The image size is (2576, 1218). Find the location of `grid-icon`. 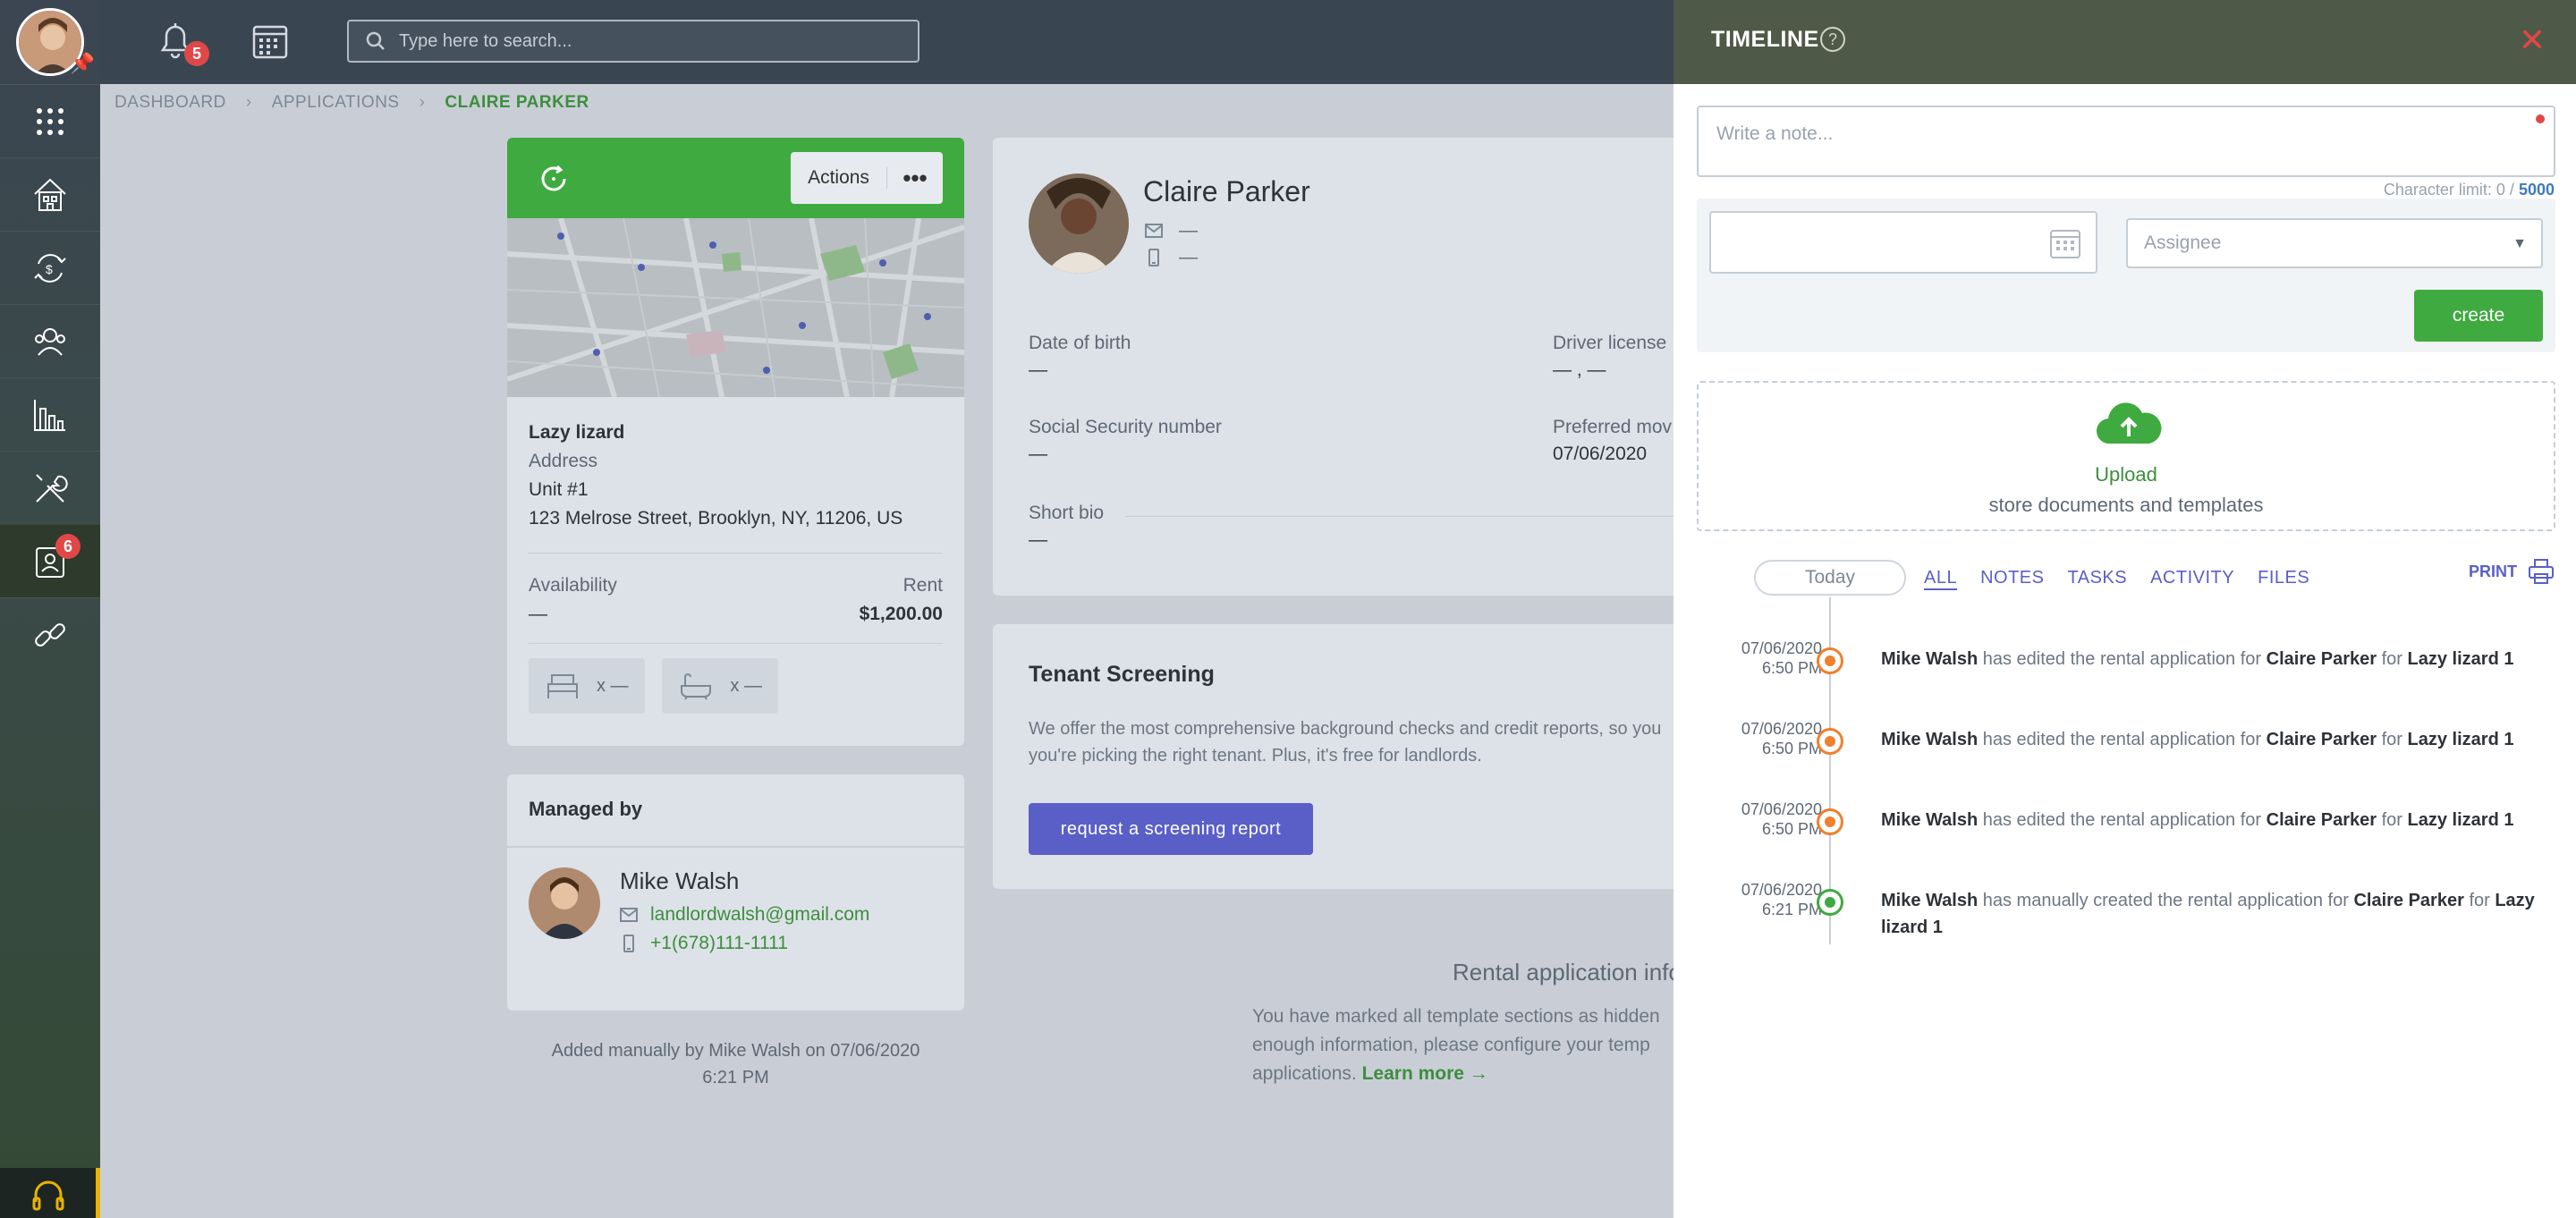

grid-icon is located at coordinates (50, 121).